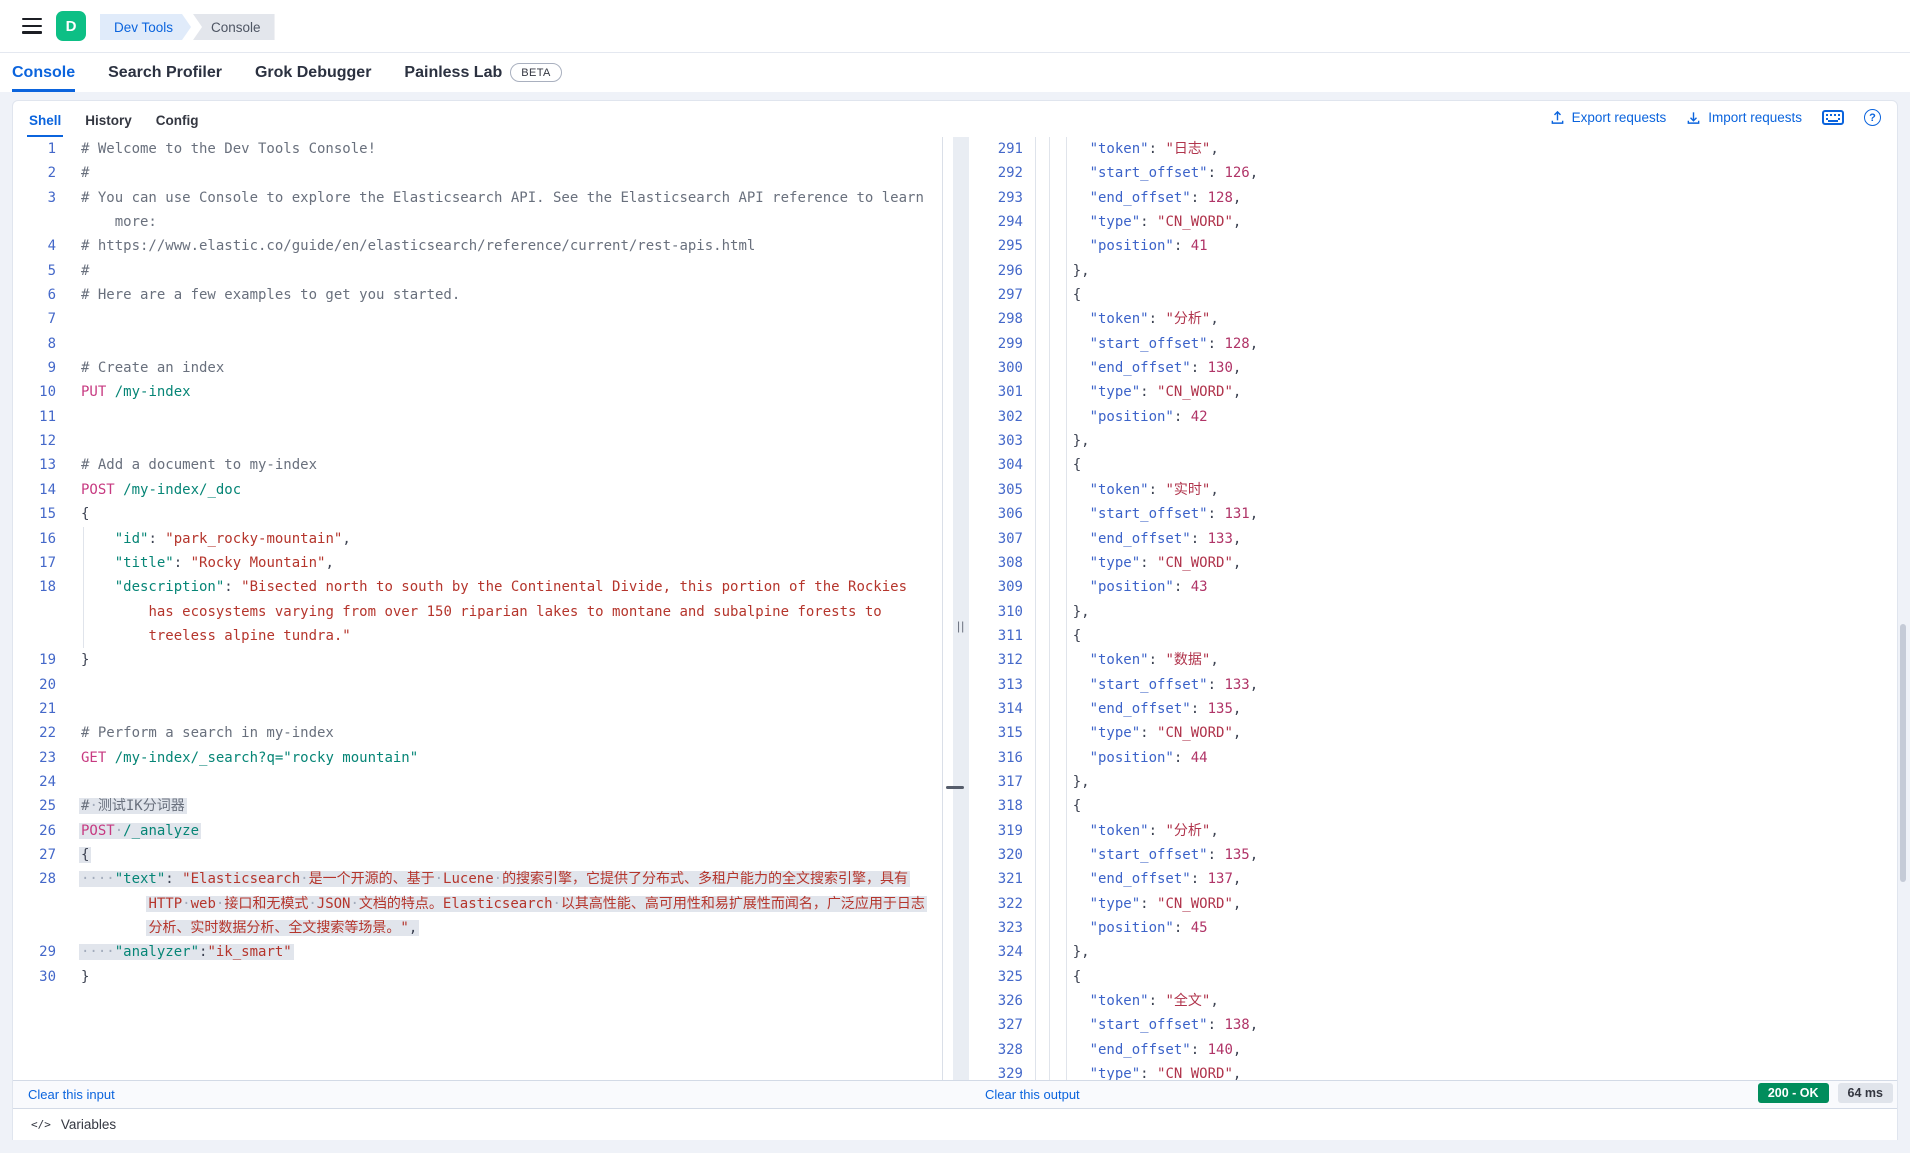  I want to click on code-line: more:, so click(479, 222).